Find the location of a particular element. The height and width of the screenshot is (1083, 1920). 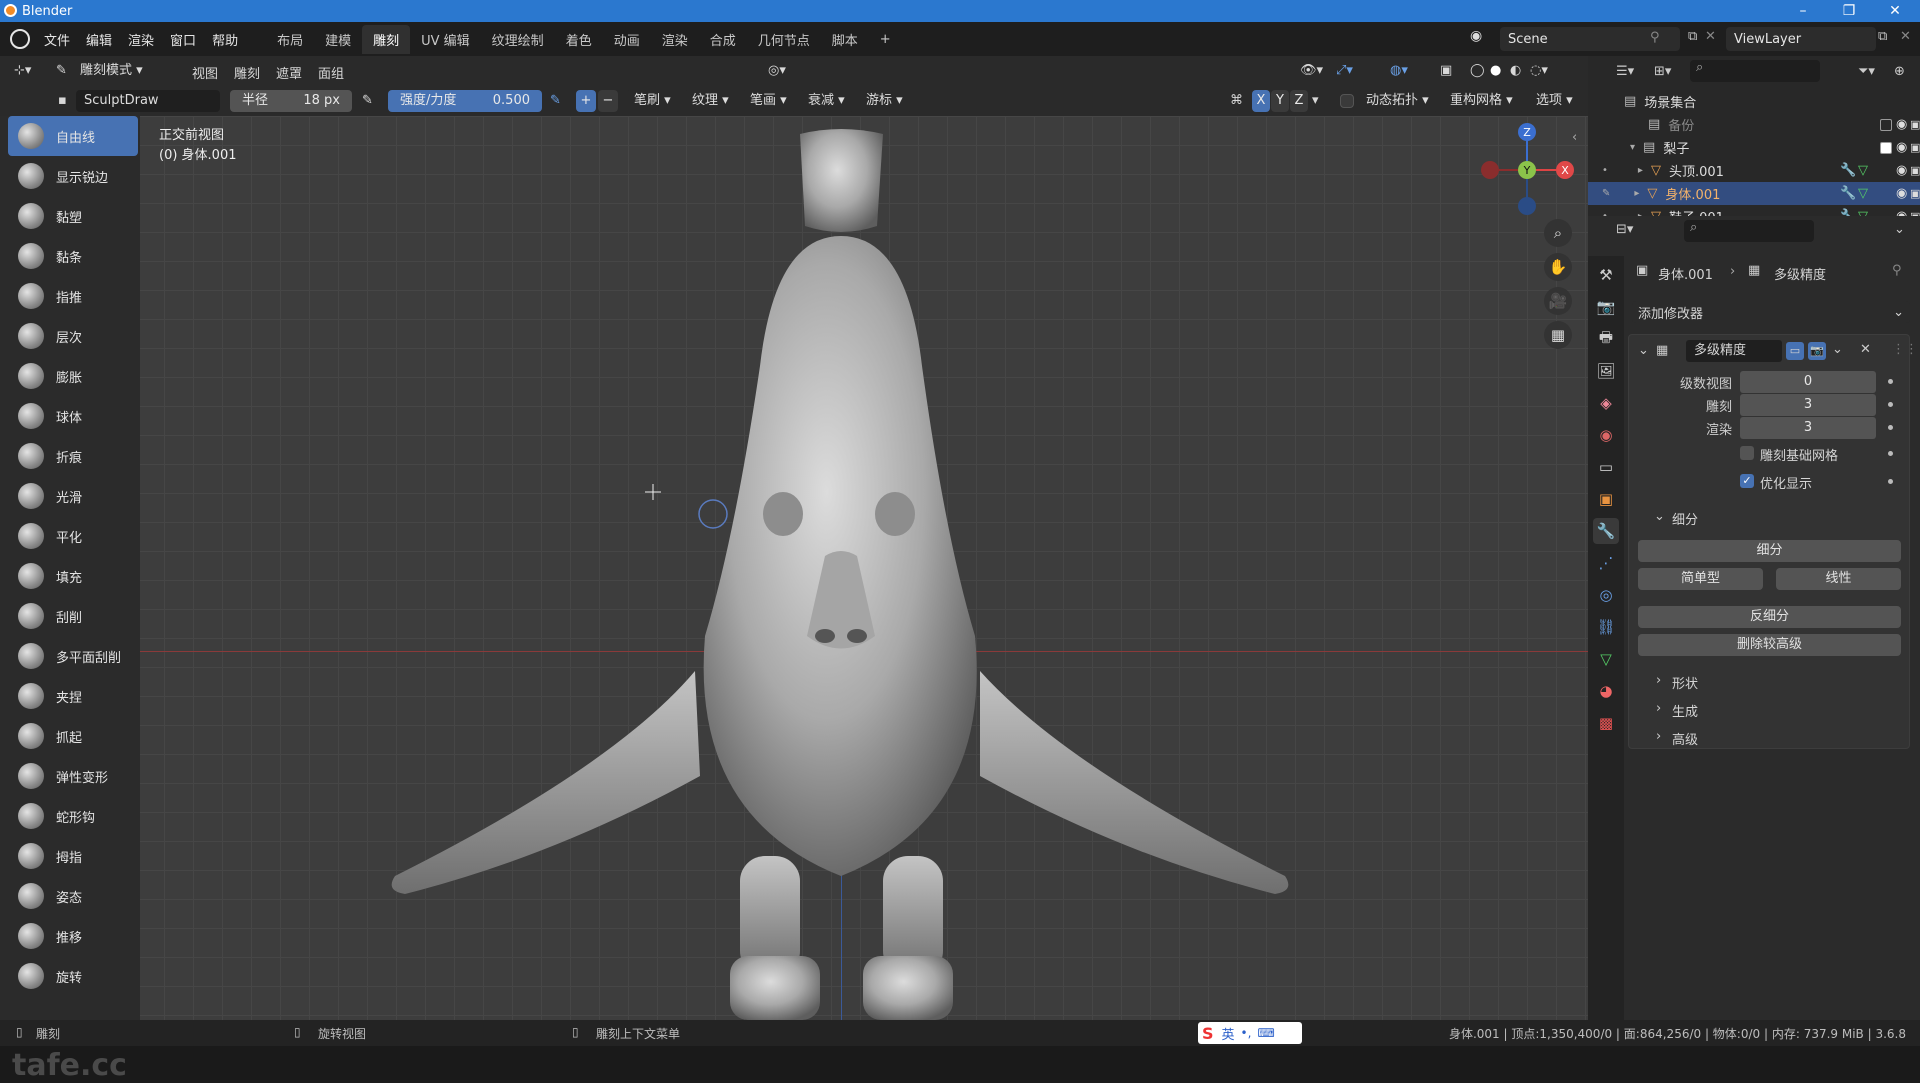

output-tab-icon: 🖶 is located at coordinates (1606, 339).